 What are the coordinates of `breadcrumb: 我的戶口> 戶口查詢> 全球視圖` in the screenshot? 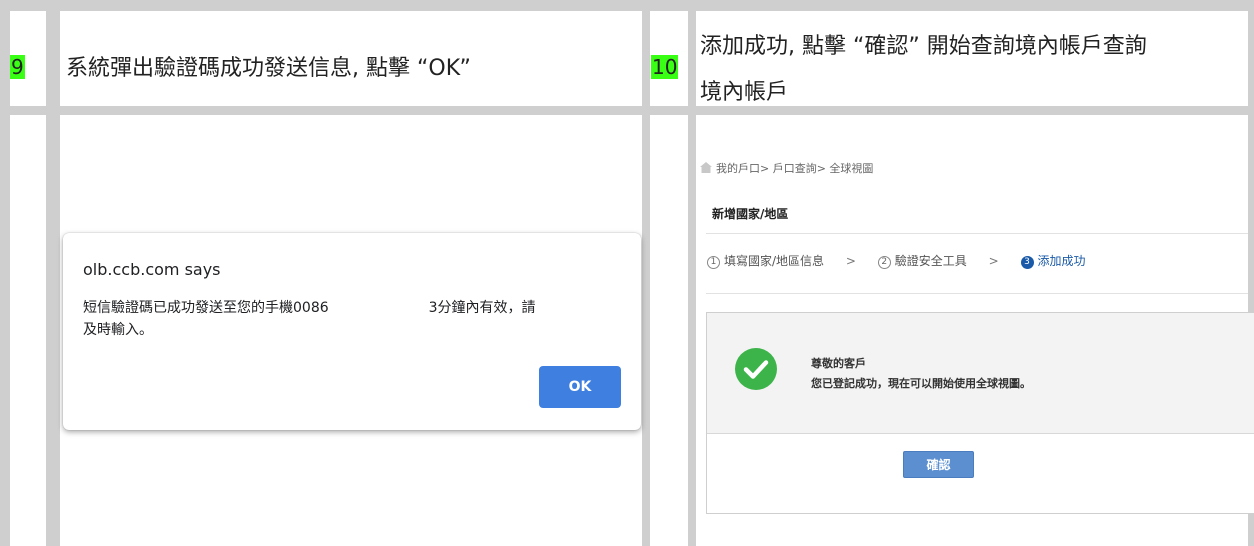 It's located at (786, 168).